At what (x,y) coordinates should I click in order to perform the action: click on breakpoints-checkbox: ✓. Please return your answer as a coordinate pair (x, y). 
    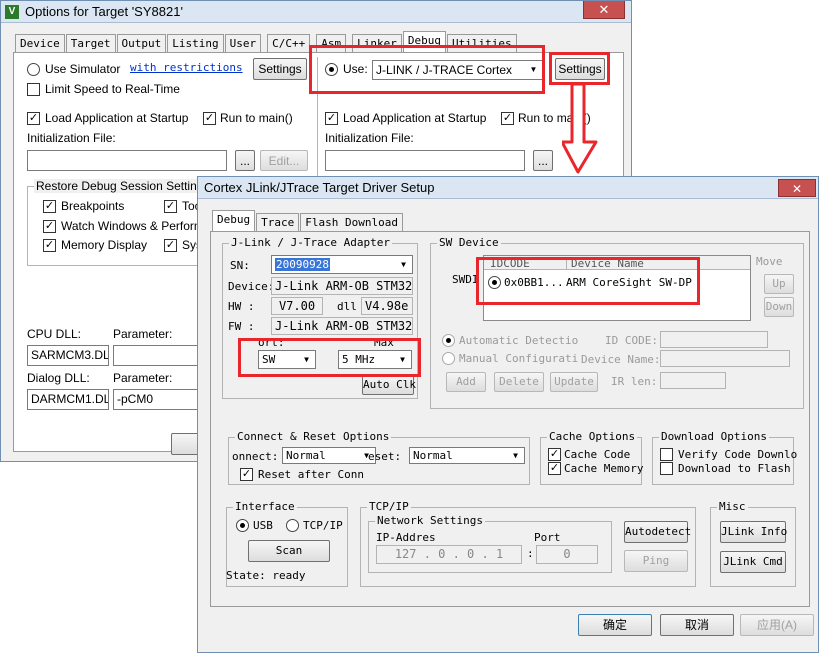
    Looking at the image, I should click on (49, 206).